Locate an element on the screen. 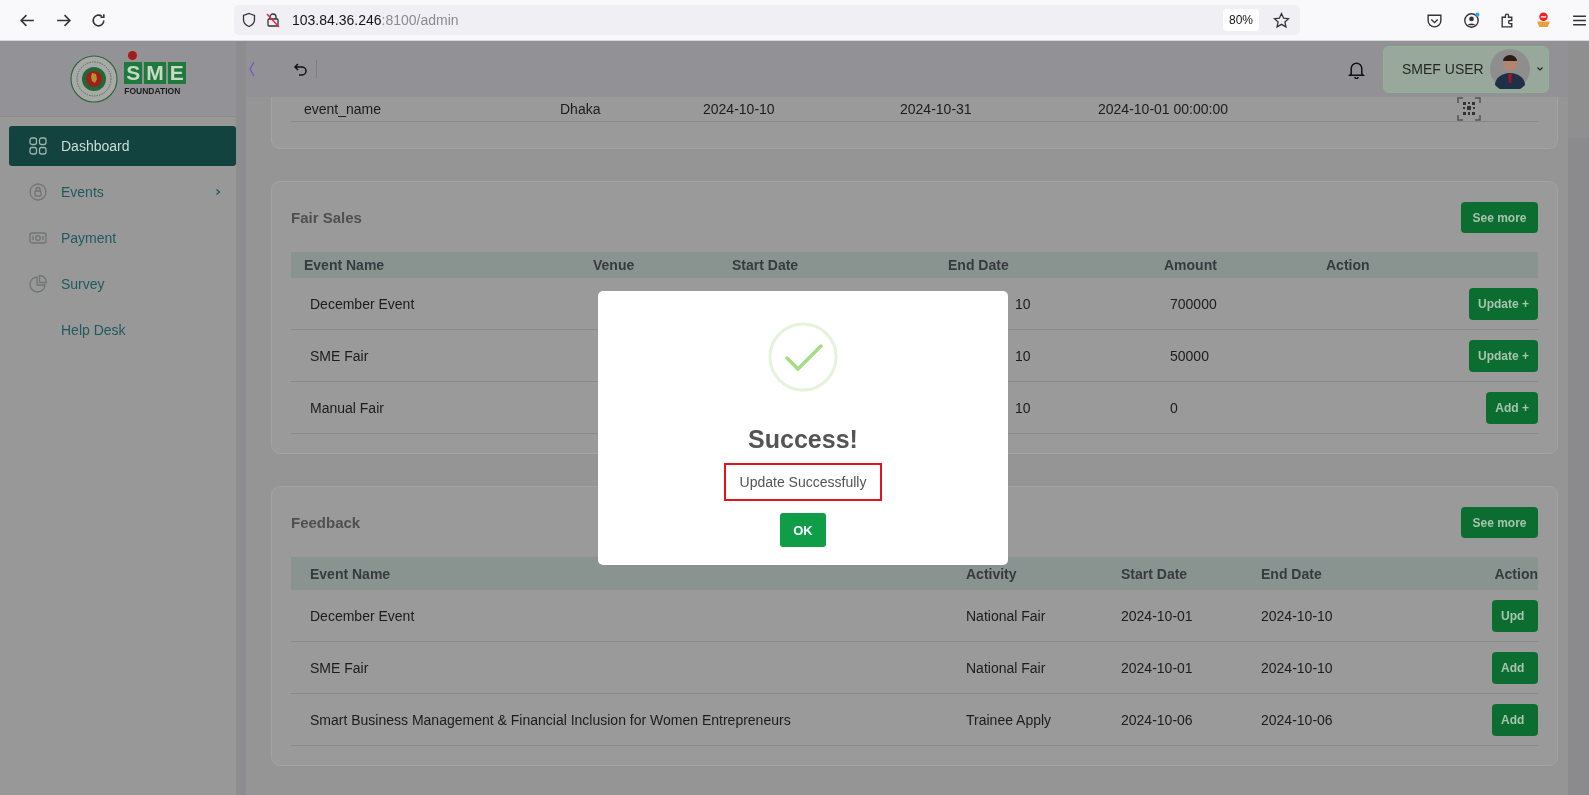 The width and height of the screenshot is (1589, 795). column-header: Venue is located at coordinates (614, 265).